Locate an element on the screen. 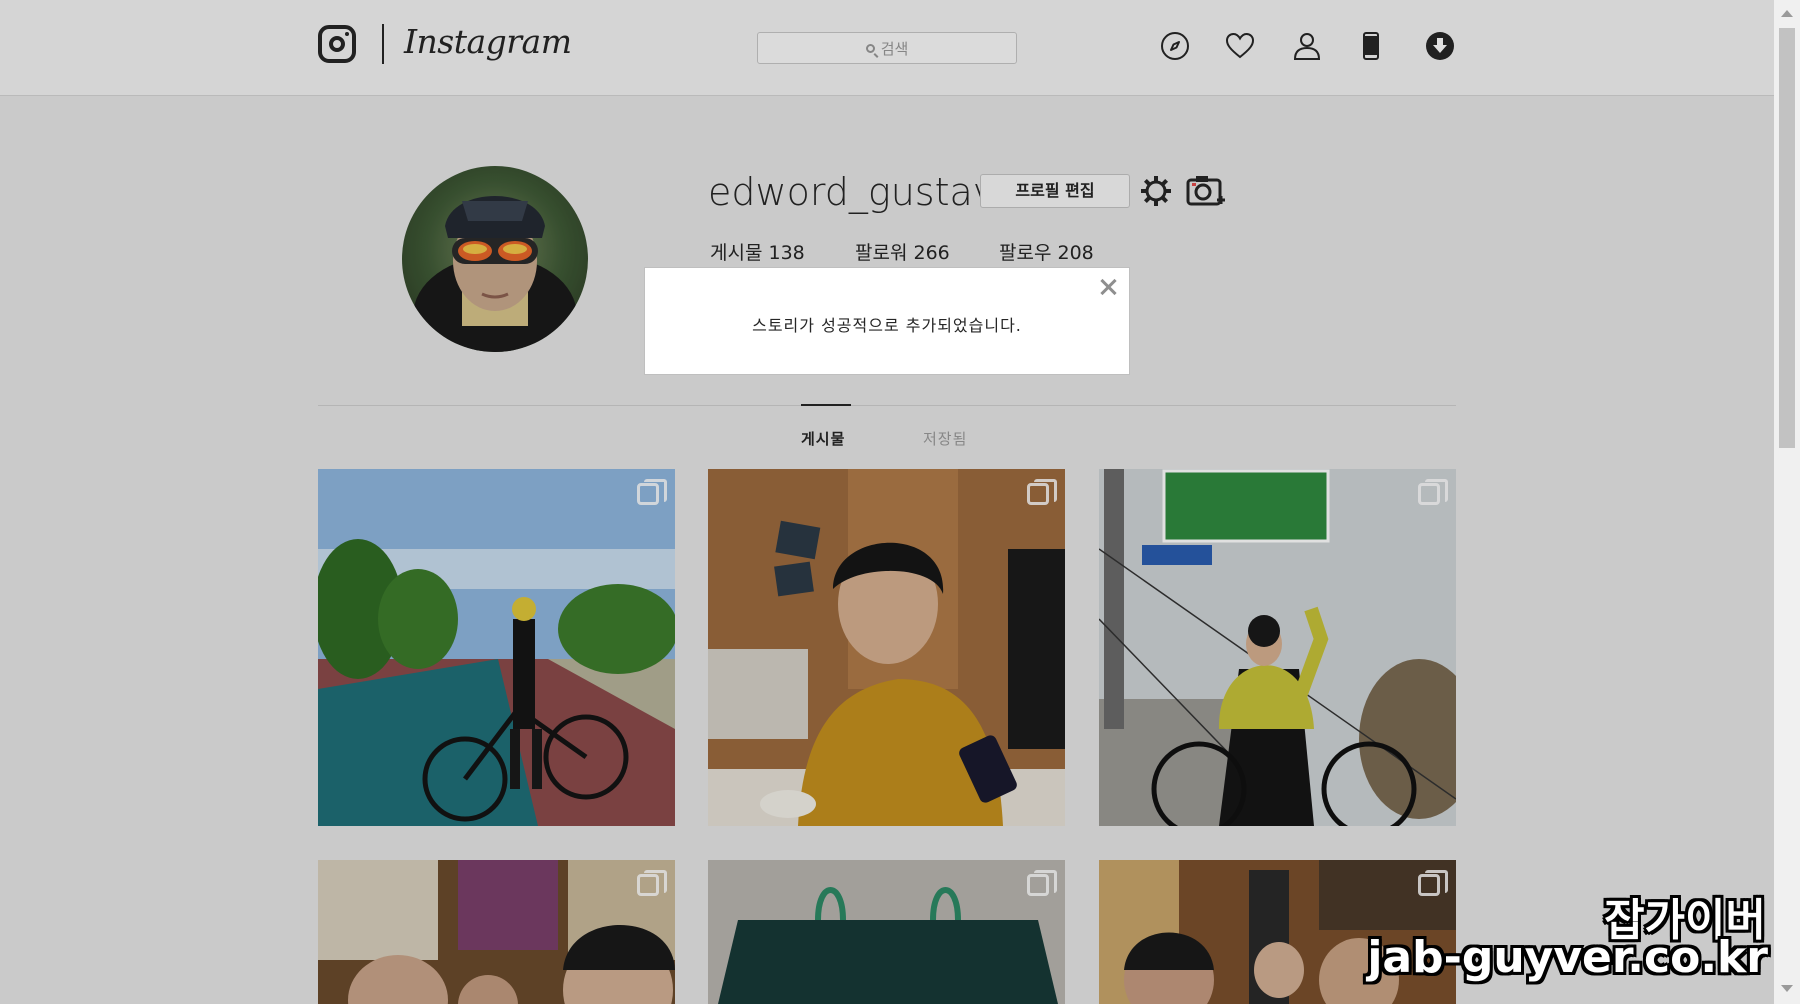 This screenshot has height=1004, width=1800. scroll-up-arrow-icon is located at coordinates (1787, 13).